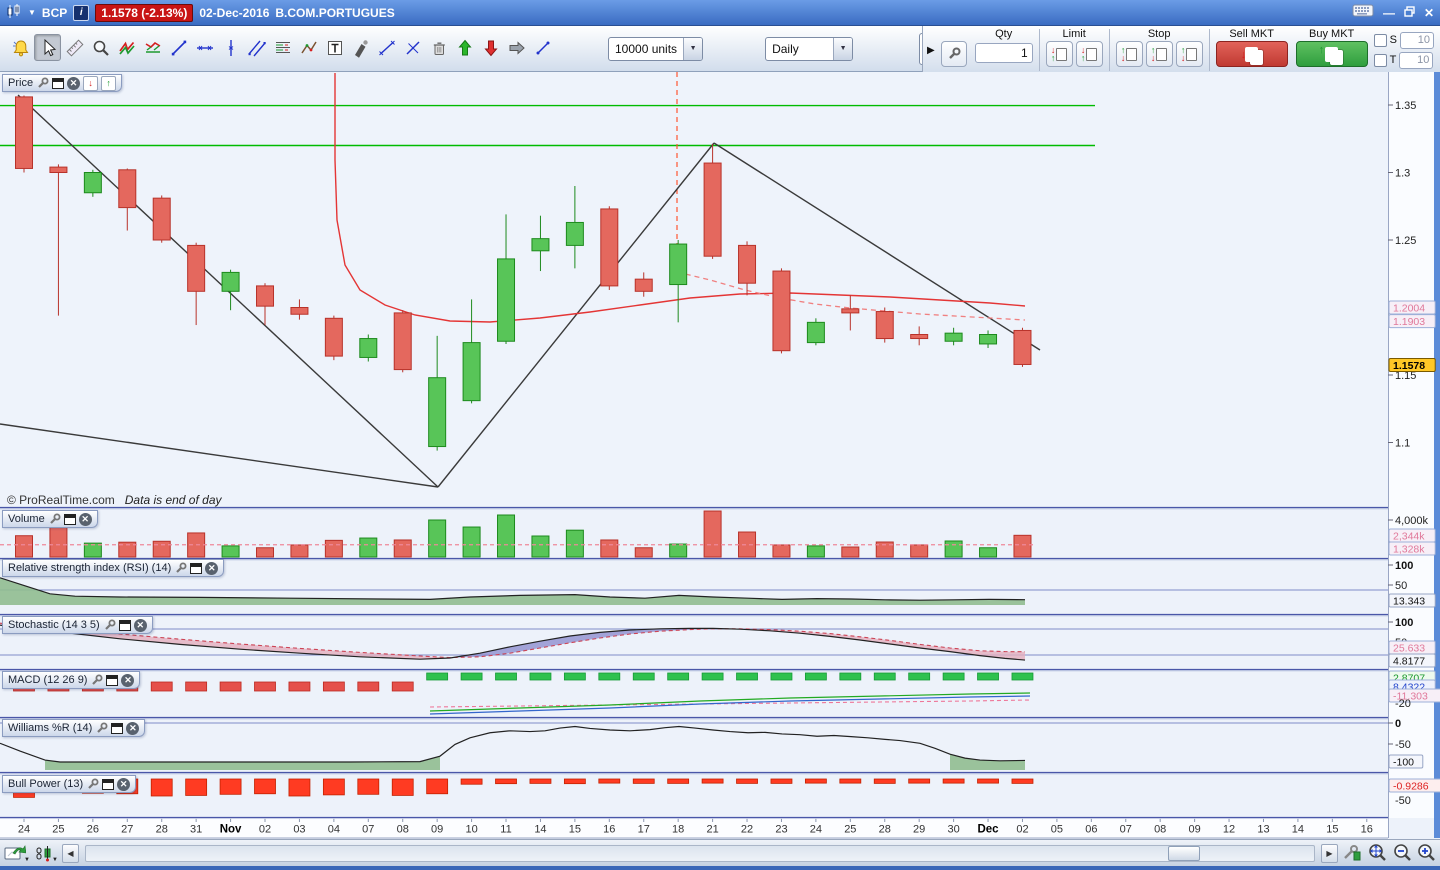 The width and height of the screenshot is (1440, 870). Describe the element at coordinates (360, 47) in the screenshot. I see `stamp-tool-icon` at that location.